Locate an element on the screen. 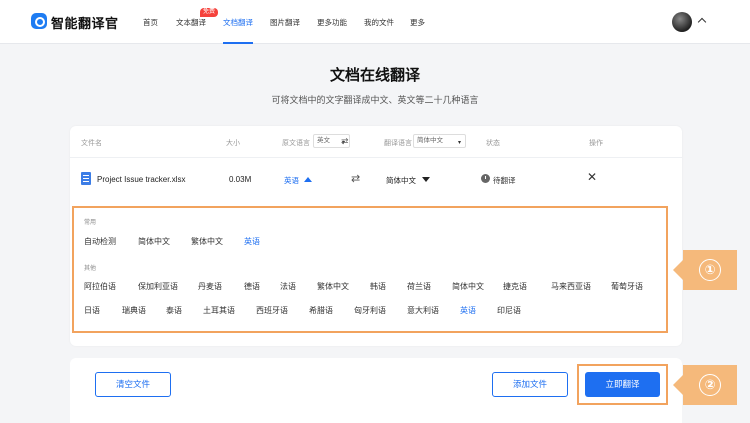 The image size is (750, 423). nav-item-my-files: 我的文件 is located at coordinates (379, 22).